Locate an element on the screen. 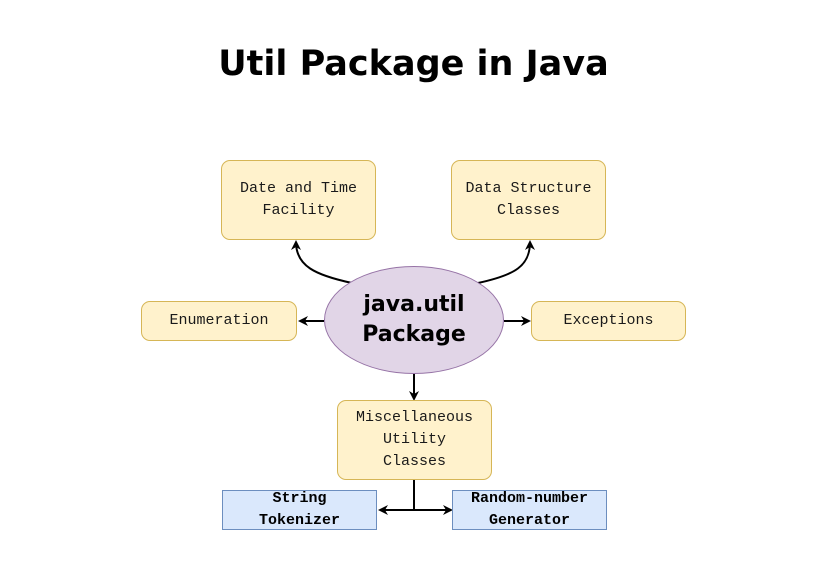 The image size is (827, 583). node-random-number-generator: Random-number Generator is located at coordinates (529, 510).